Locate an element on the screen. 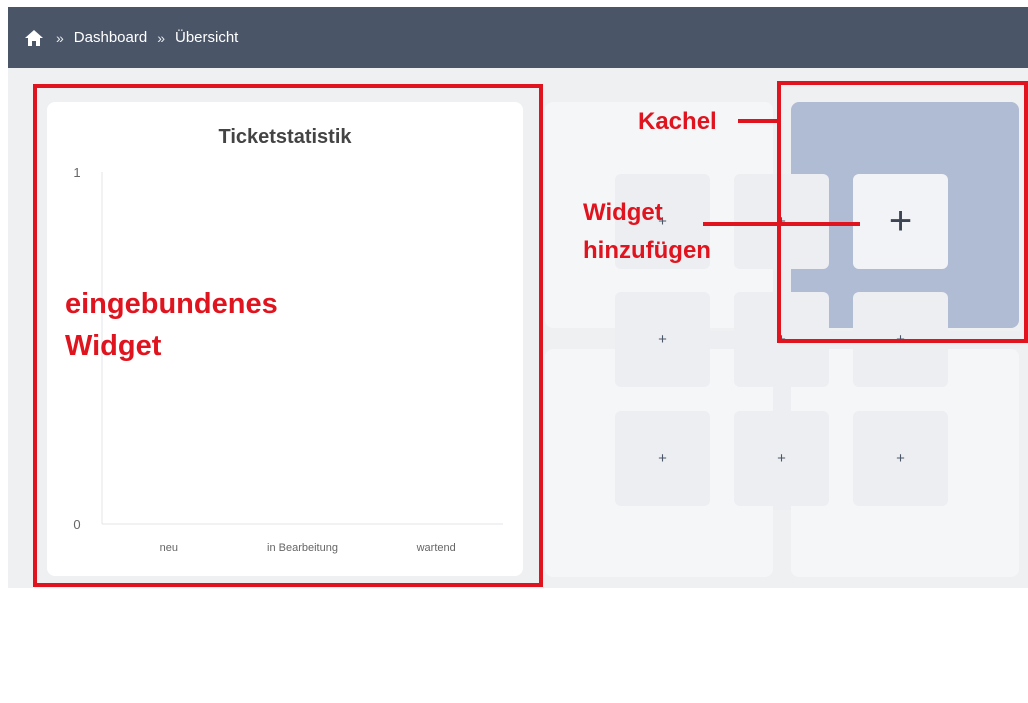 Image resolution: width=1028 pixels, height=703 pixels. breadcrumb-uebersicht: Übersicht is located at coordinates (206, 37).